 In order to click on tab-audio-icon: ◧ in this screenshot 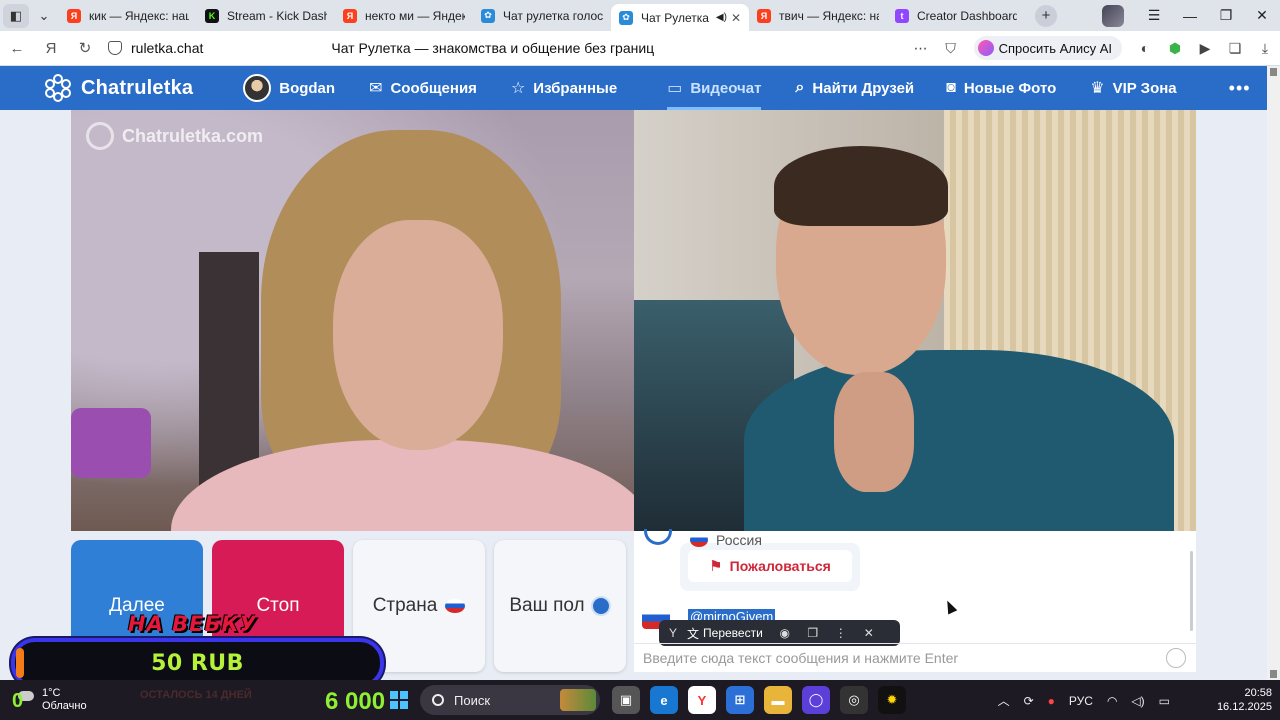, I will do `click(16, 15)`.